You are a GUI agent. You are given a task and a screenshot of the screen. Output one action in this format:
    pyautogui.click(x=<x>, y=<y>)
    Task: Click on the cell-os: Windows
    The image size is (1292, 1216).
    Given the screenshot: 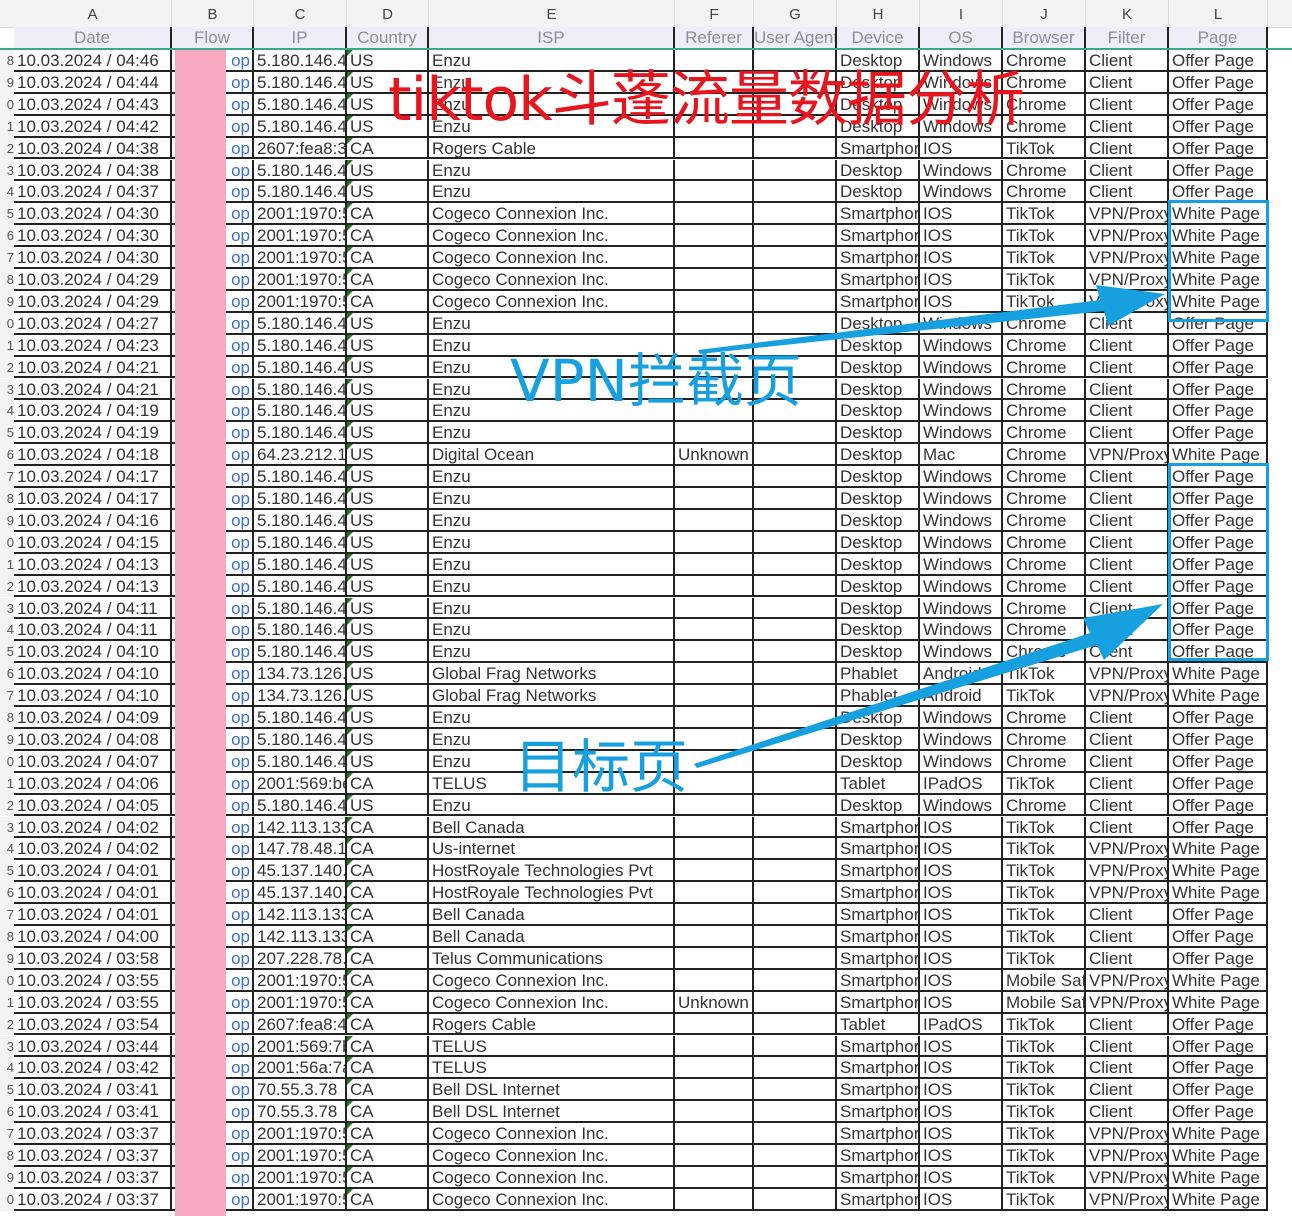 What is the action you would take?
    pyautogui.click(x=961, y=477)
    